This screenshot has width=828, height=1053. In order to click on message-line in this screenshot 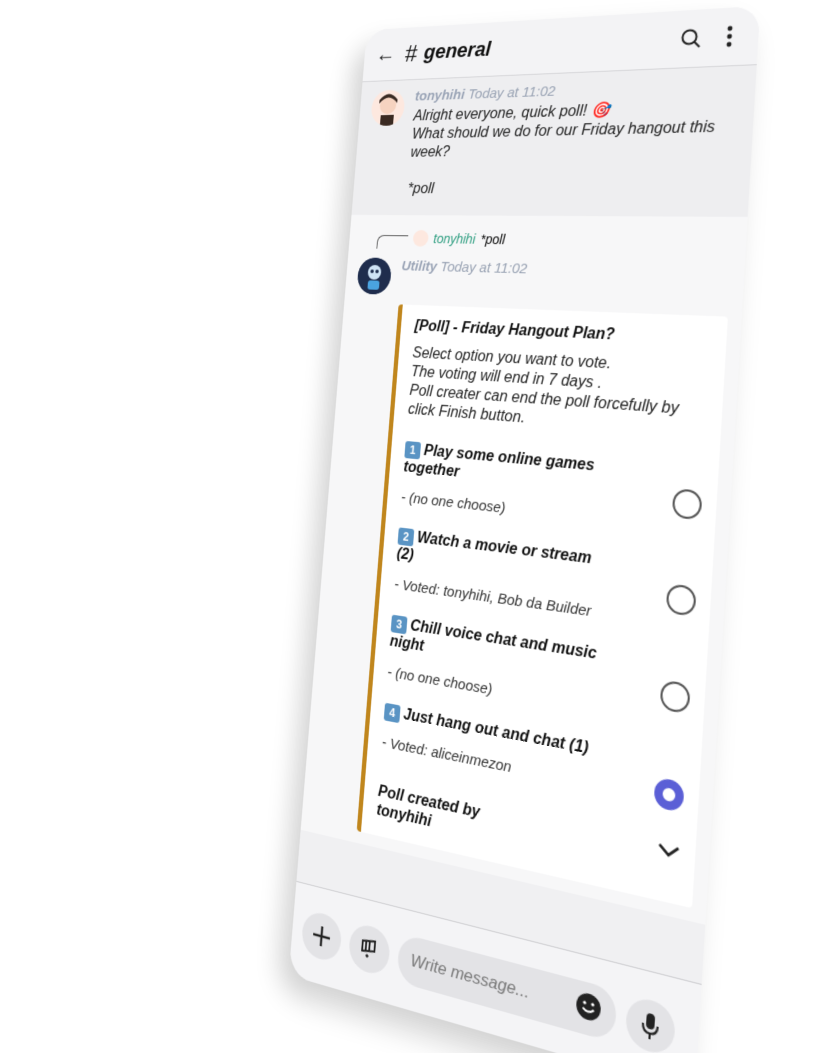, I will do `click(572, 169)`.